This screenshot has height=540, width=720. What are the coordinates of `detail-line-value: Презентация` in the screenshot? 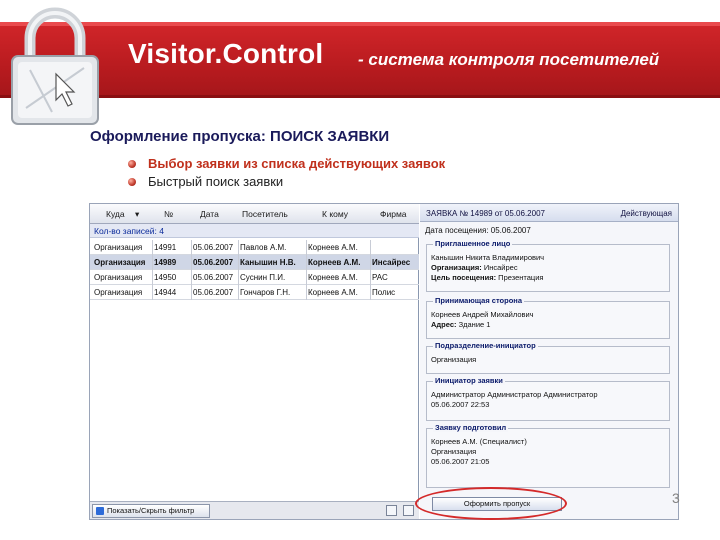 It's located at (521, 277).